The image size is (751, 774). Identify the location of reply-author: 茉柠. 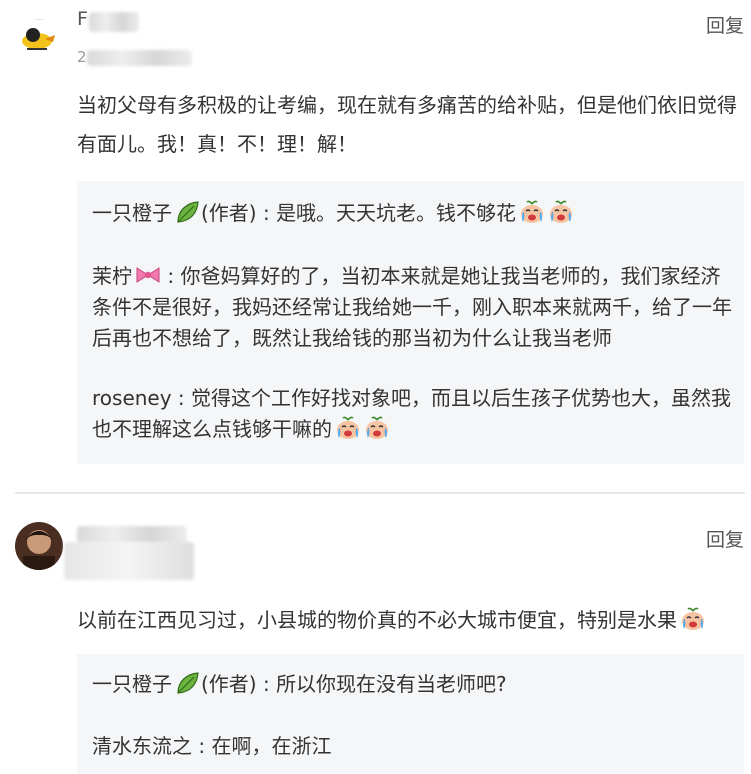
(112, 276).